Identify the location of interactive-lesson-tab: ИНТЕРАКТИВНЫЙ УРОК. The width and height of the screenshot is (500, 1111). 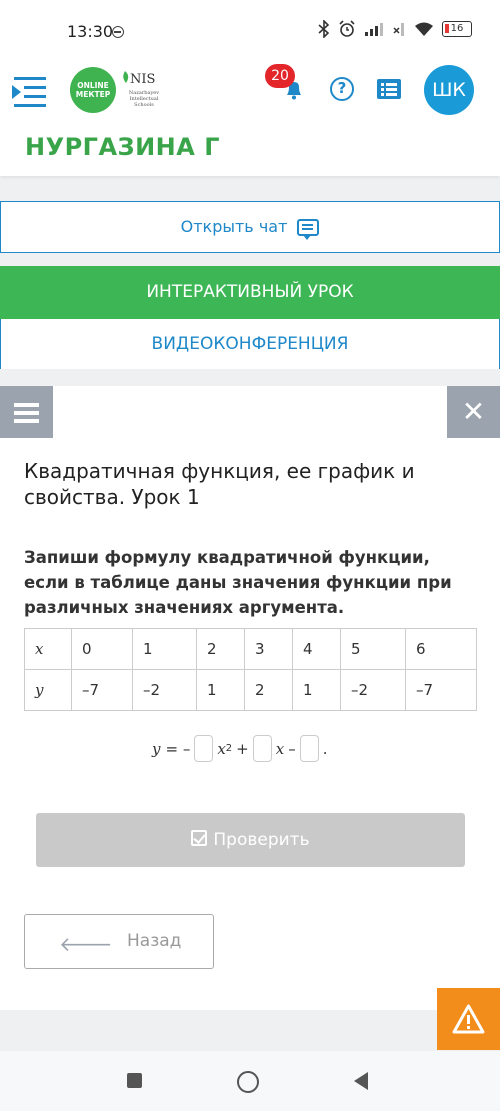
(250, 292).